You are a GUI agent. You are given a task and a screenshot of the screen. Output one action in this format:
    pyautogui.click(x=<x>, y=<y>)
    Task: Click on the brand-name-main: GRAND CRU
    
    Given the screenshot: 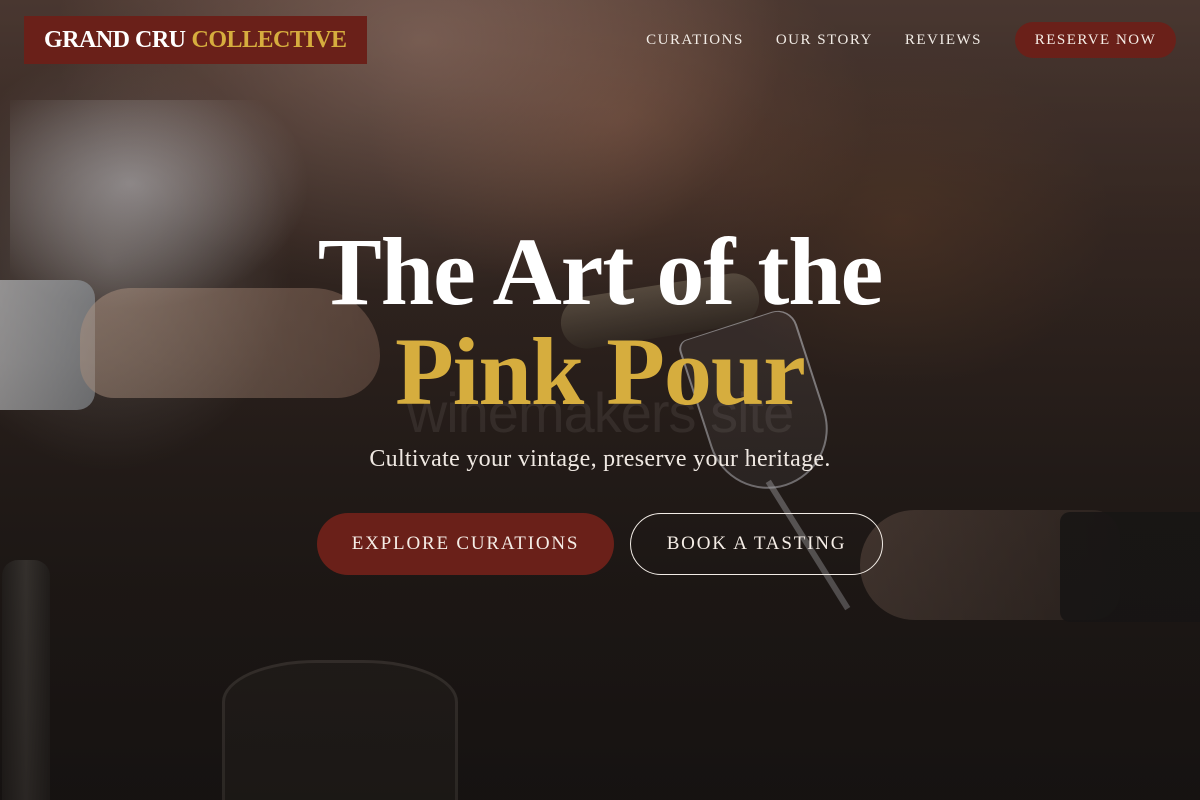 What is the action you would take?
    pyautogui.click(x=115, y=39)
    